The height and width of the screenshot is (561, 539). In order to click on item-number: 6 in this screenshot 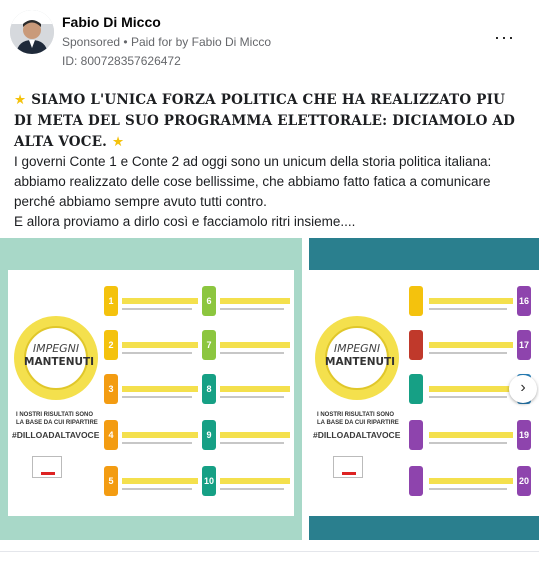, I will do `click(209, 301)`.